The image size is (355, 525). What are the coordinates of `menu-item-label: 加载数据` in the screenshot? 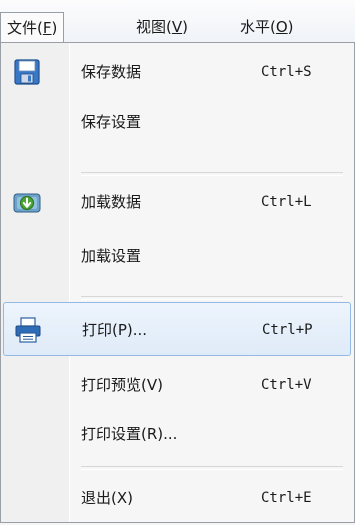 It's located at (111, 202).